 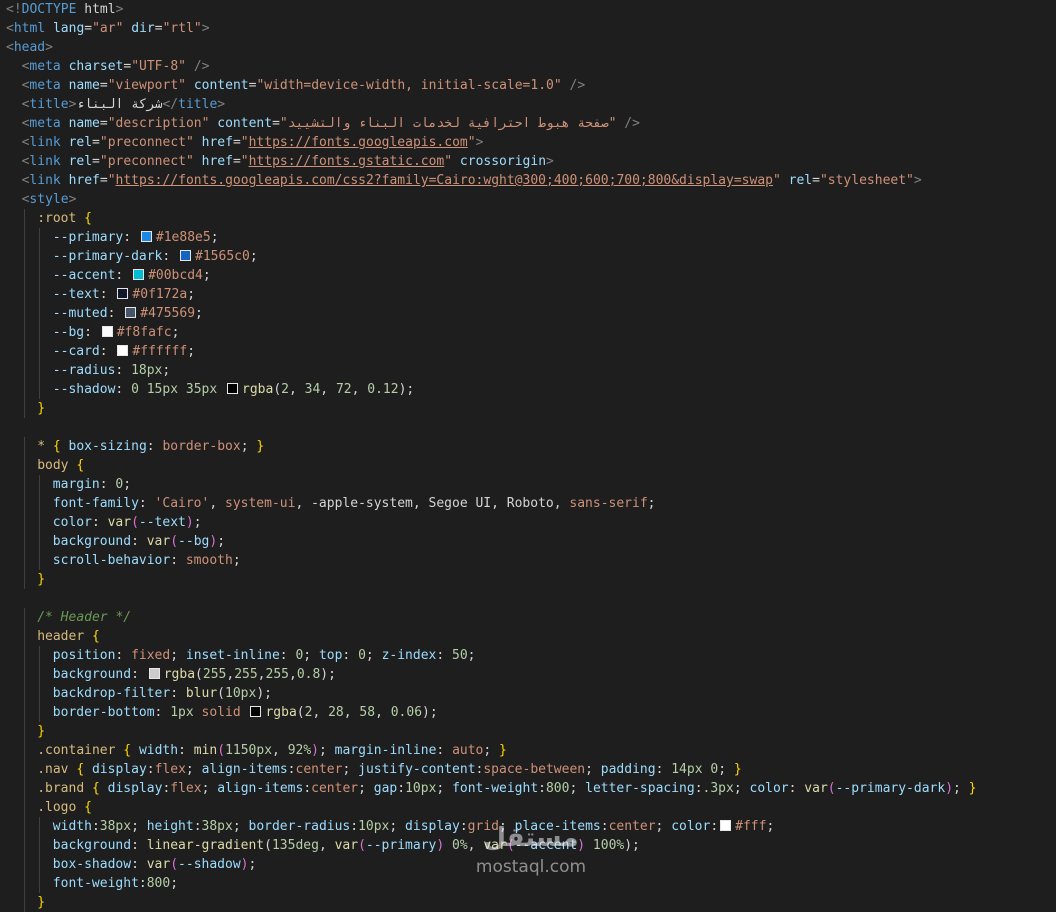 I want to click on code-token: --primary-dark, so click(x=107, y=256).